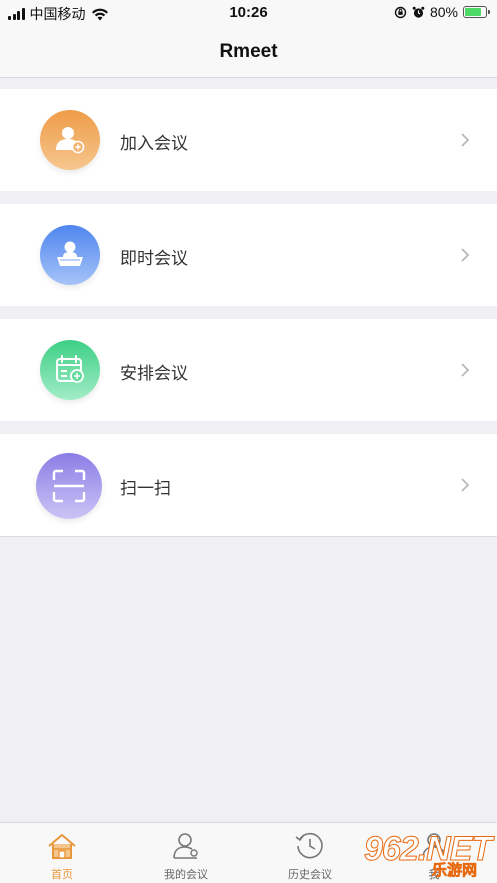  What do you see at coordinates (154, 374) in the screenshot?
I see `menu-label: 安排会议` at bounding box center [154, 374].